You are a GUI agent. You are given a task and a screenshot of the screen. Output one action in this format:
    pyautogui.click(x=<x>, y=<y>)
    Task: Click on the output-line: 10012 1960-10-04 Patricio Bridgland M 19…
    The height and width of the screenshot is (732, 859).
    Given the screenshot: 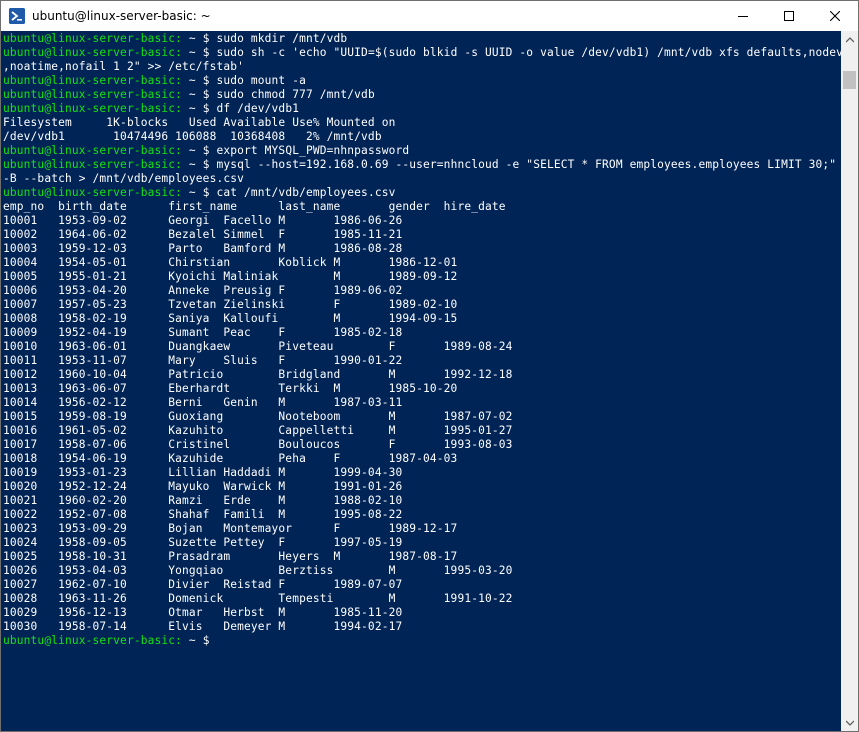 What is the action you would take?
    pyautogui.click(x=422, y=375)
    